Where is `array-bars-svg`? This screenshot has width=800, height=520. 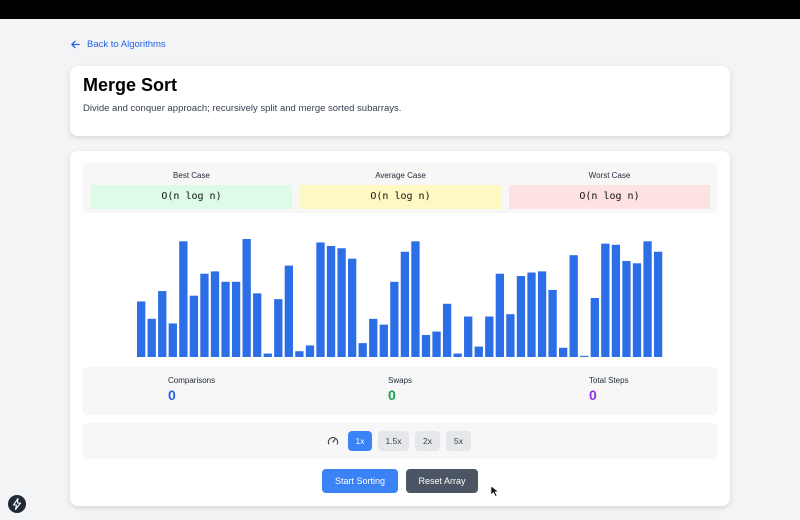 array-bars-svg is located at coordinates (400, 298).